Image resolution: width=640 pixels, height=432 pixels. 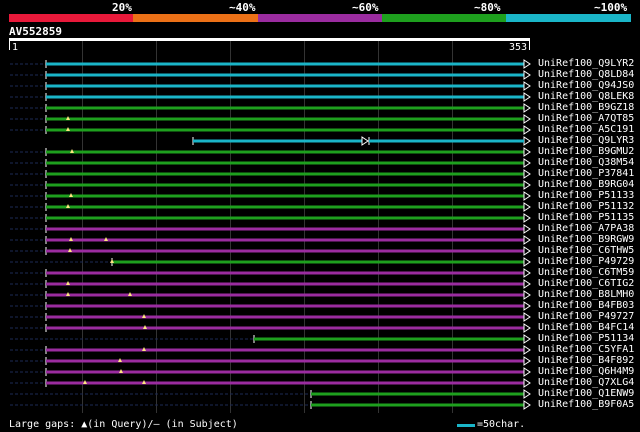 What do you see at coordinates (123, 424) in the screenshot?
I see `gap-legend: Large gaps: ▲(in Query)/— (in Subject)` at bounding box center [123, 424].